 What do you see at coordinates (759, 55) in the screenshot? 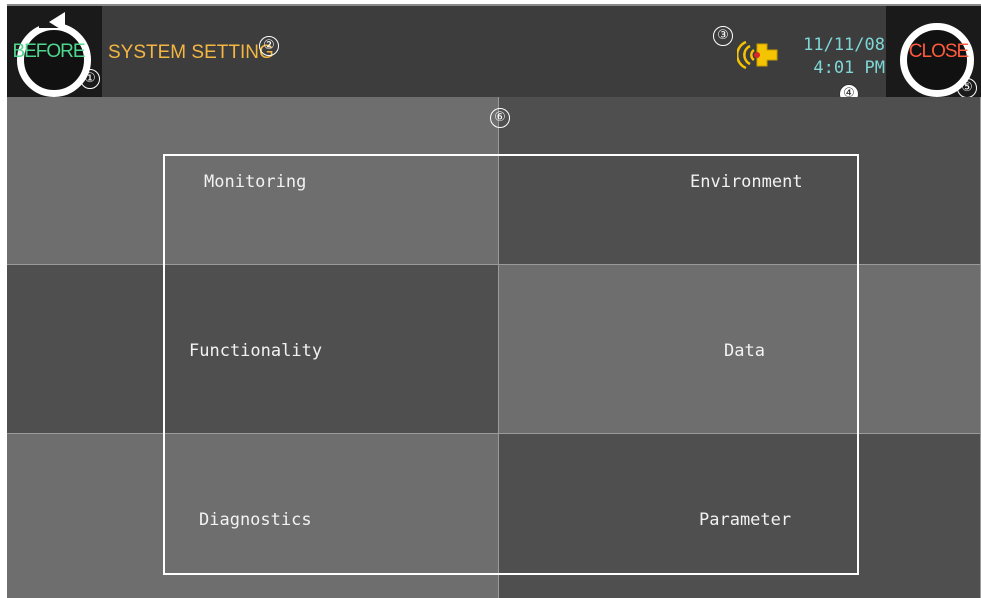
I see `alarm-bell-icon` at bounding box center [759, 55].